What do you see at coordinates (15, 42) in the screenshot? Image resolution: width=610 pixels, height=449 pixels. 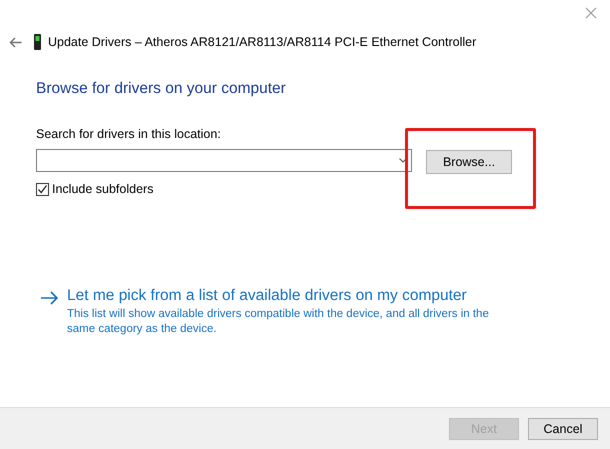 I see `back-arrow-icon` at bounding box center [15, 42].